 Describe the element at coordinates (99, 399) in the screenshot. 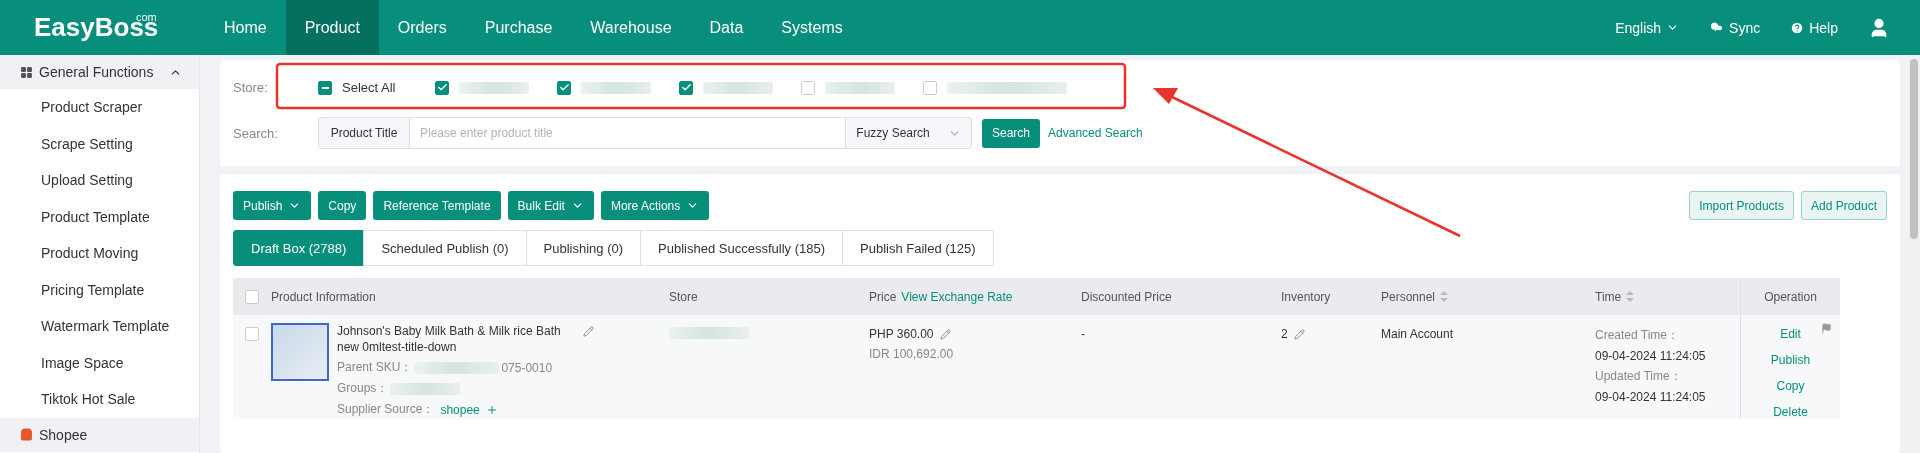

I see `sidebar-item: Tiktok Hot Sale` at that location.